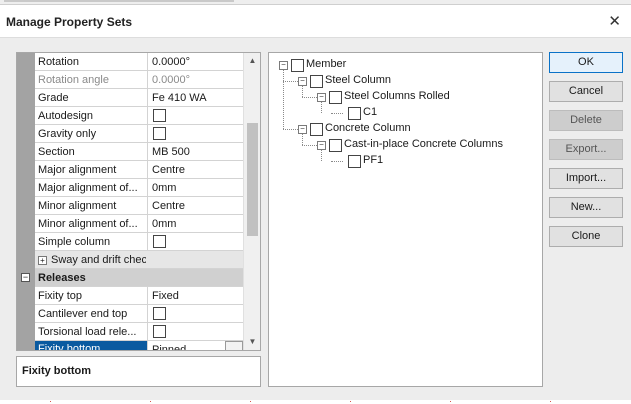 This screenshot has height=404, width=631. I want to click on property-row: Gravity only, so click(139, 134).